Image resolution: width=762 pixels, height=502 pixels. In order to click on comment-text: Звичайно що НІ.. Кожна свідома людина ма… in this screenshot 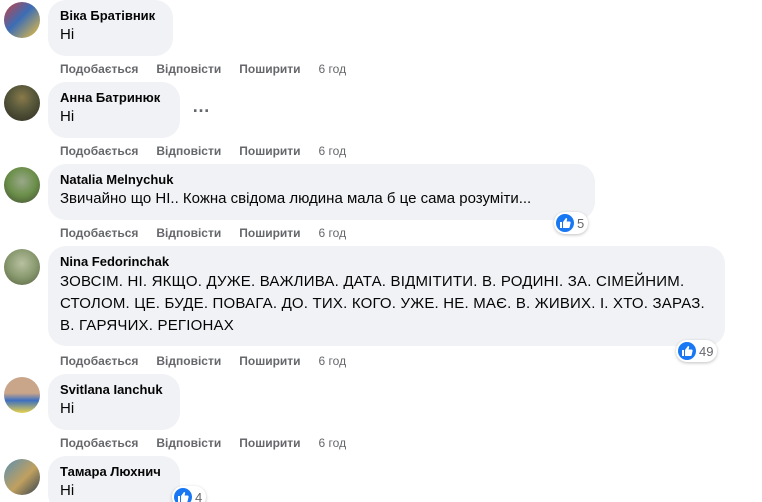, I will do `click(296, 198)`.